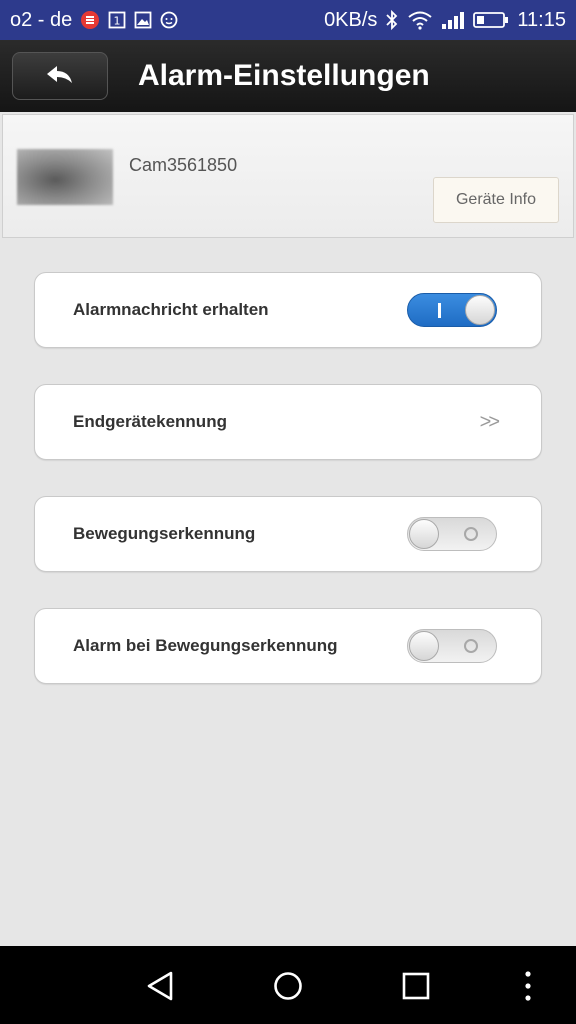 Image resolution: width=576 pixels, height=1024 pixels. What do you see at coordinates (452, 534) in the screenshot?
I see `motion-detection-toggle` at bounding box center [452, 534].